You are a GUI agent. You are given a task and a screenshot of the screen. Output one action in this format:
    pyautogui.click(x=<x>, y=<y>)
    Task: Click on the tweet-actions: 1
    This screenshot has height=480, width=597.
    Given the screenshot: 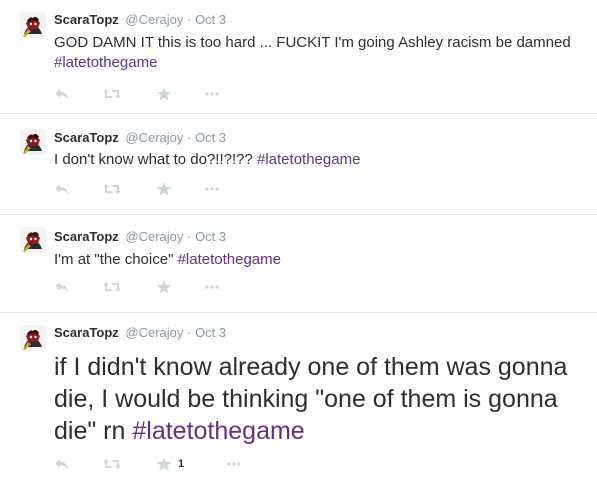 What is the action you would take?
    pyautogui.click(x=164, y=464)
    